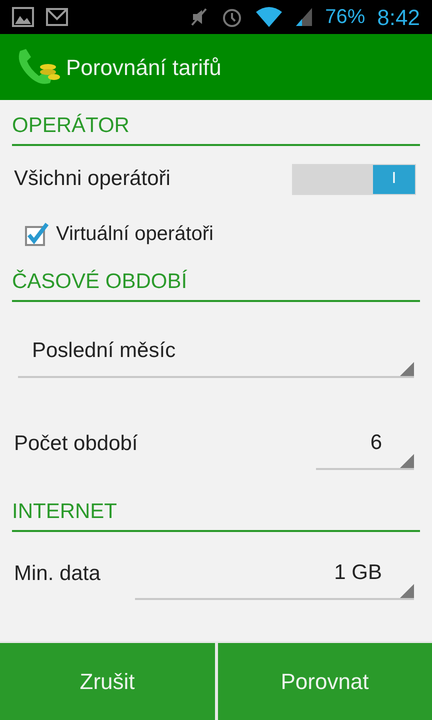 The width and height of the screenshot is (432, 720). Describe the element at coordinates (232, 17) in the screenshot. I see `alarm-icon` at that location.